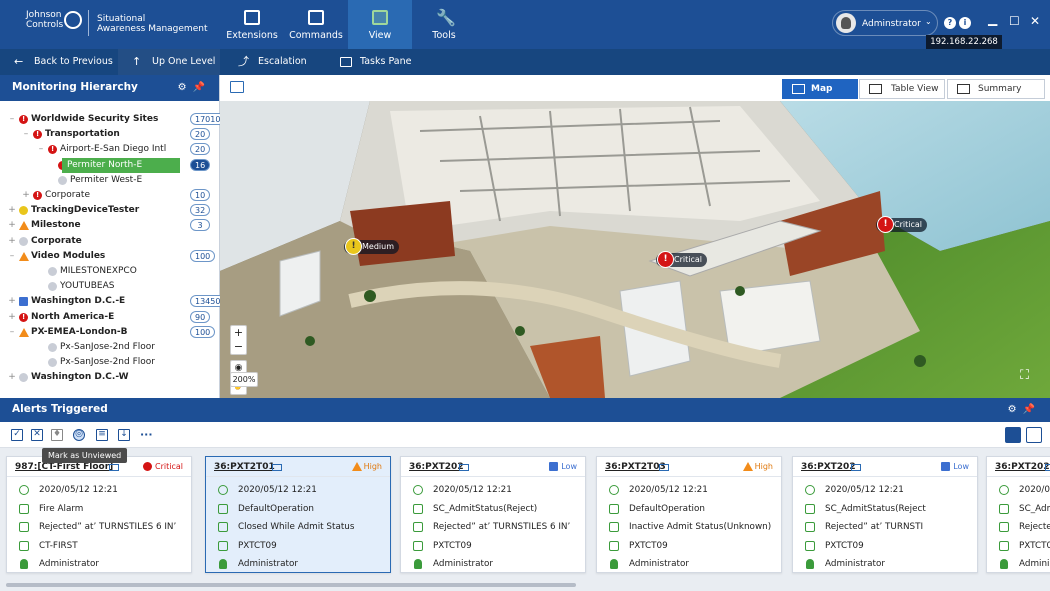 The height and width of the screenshot is (591, 1050). Describe the element at coordinates (444, 35) in the screenshot. I see `nav-label: Tools` at that location.